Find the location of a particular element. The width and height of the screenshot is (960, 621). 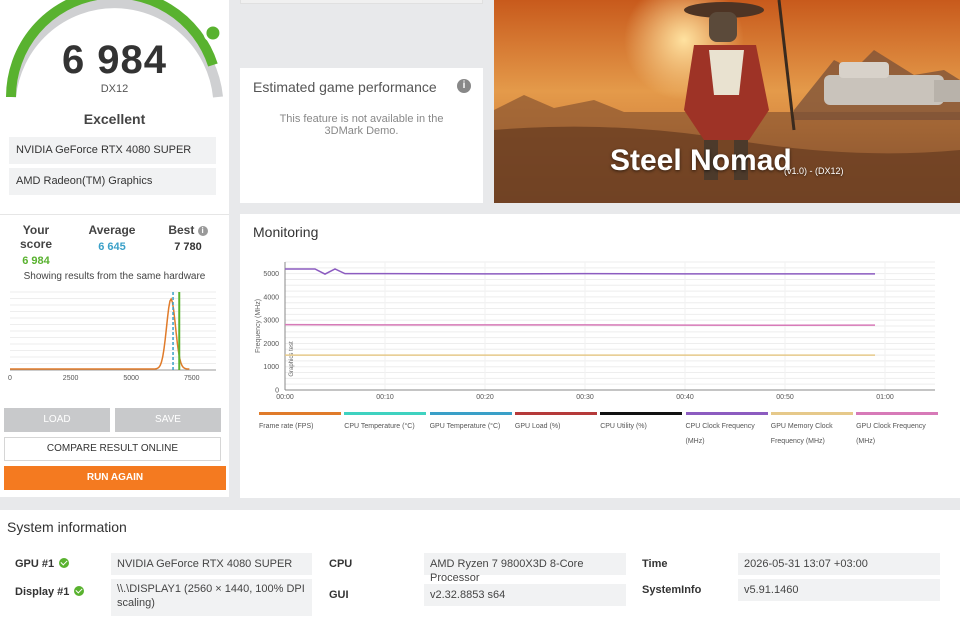

legend-item: CPU Temperature (°C) is located at coordinates (385, 423).